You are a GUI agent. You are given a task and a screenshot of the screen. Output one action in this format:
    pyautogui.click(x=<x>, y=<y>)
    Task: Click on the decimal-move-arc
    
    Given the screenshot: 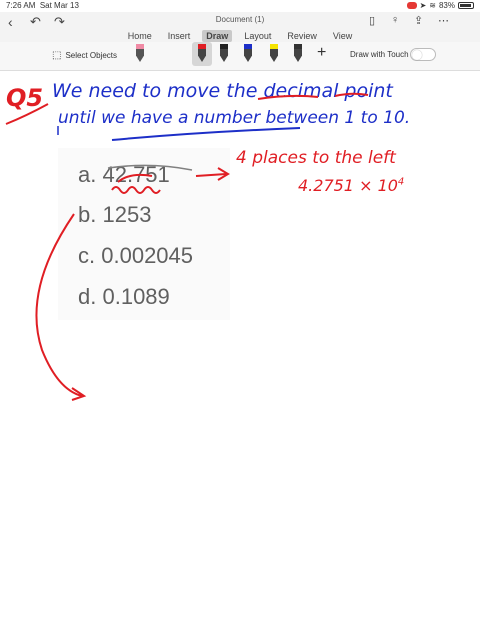 What is the action you would take?
    pyautogui.click(x=135, y=178)
    